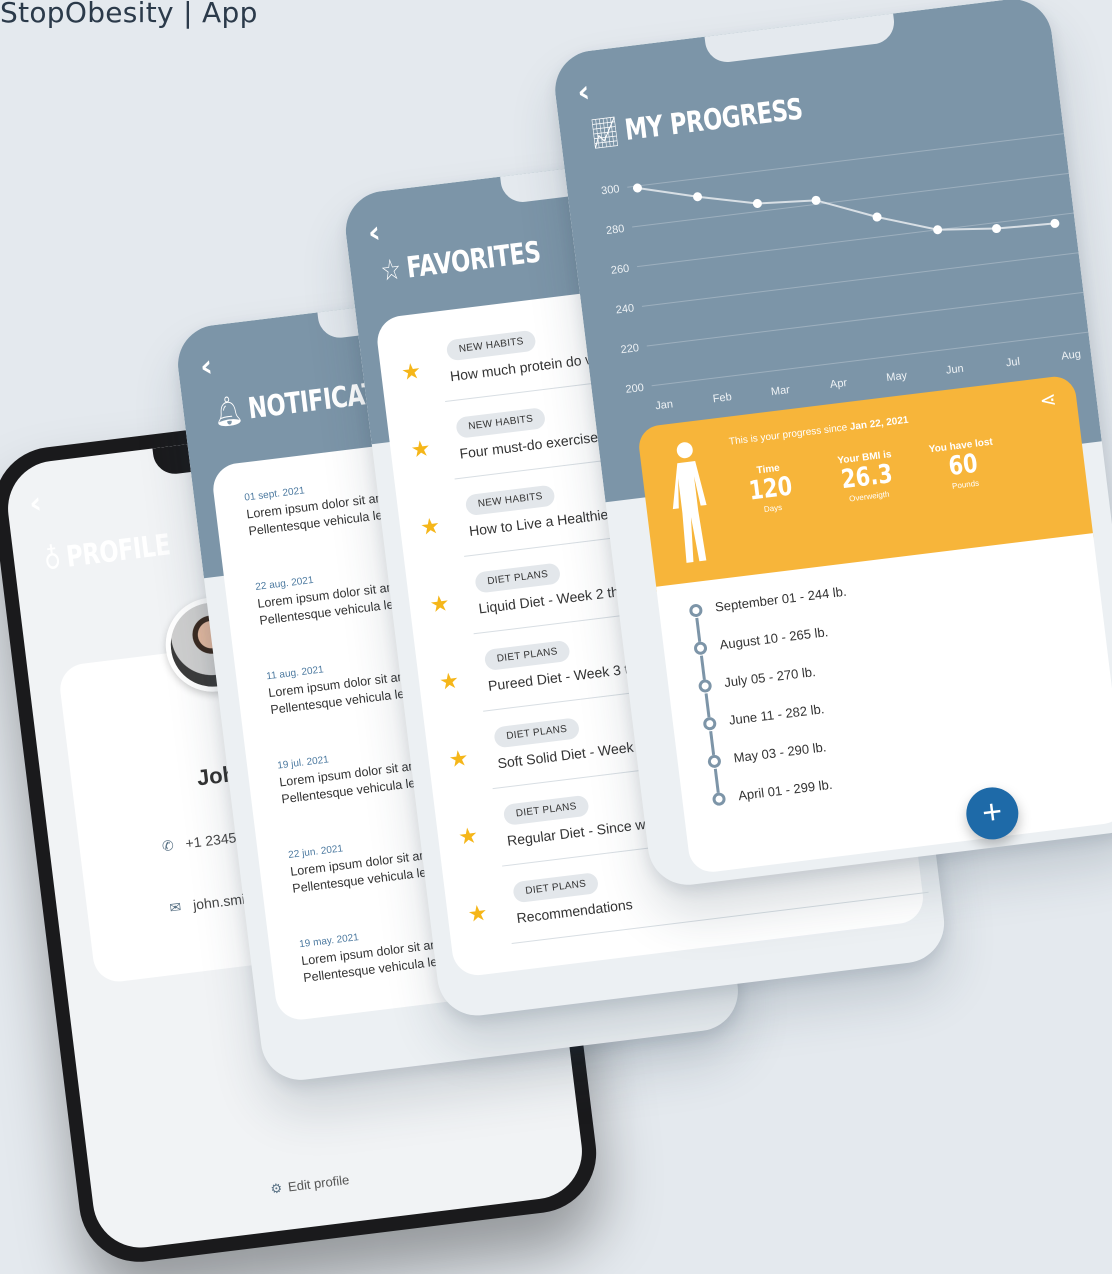 The image size is (1112, 1274). Describe the element at coordinates (846, 209) in the screenshot. I see `series-line` at that location.